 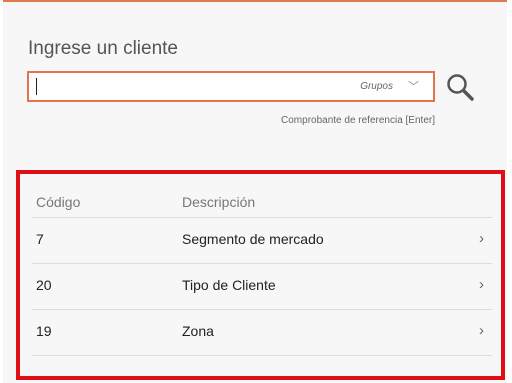 I want to click on row-description: Tipo de Cliente, so click(x=229, y=285).